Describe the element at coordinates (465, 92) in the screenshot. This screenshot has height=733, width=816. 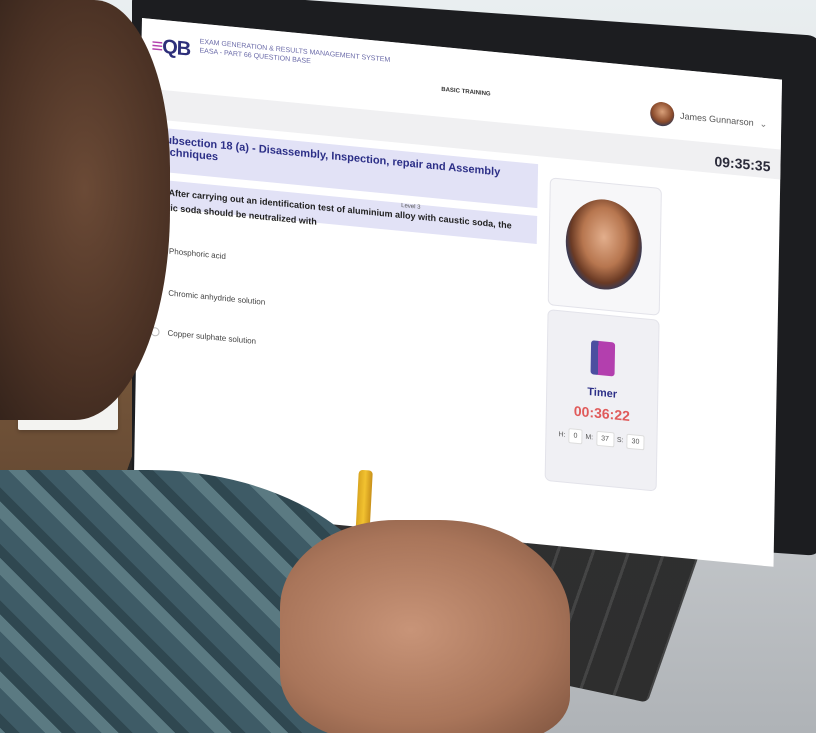
I see `nav-label: BASIC TRAINING` at that location.